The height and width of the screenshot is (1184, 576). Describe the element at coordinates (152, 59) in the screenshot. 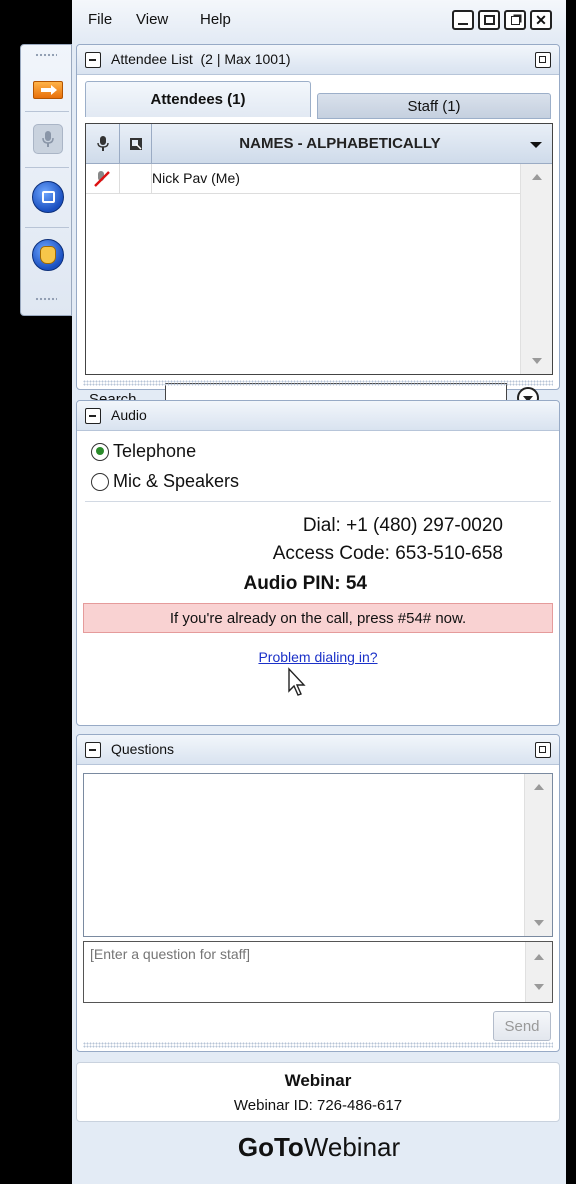

I see `attendee-list-title-text: Attendee List` at that location.